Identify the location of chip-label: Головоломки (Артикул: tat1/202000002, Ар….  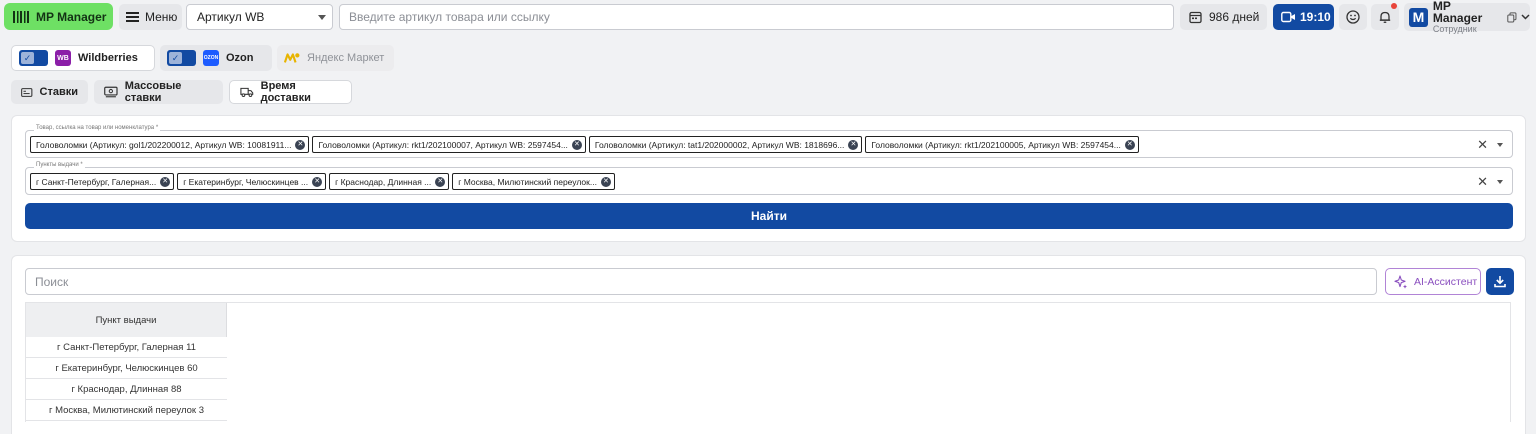
(719, 144).